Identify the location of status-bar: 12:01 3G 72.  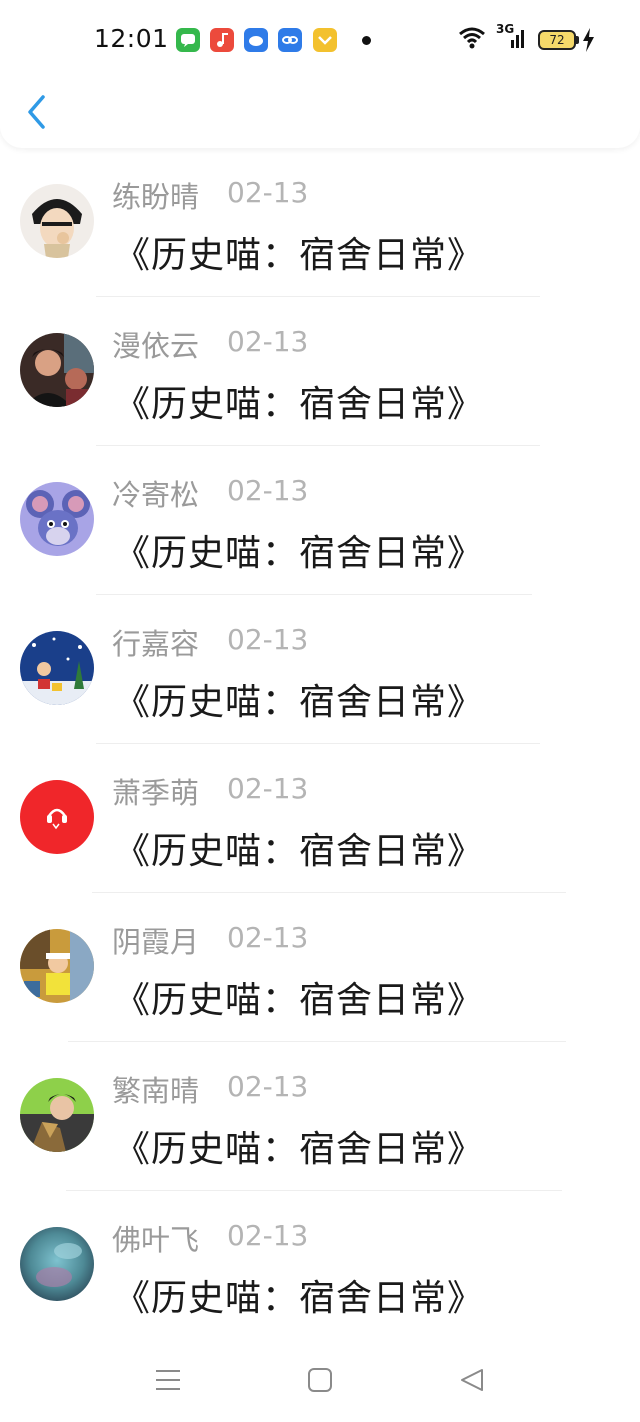
(320, 40).